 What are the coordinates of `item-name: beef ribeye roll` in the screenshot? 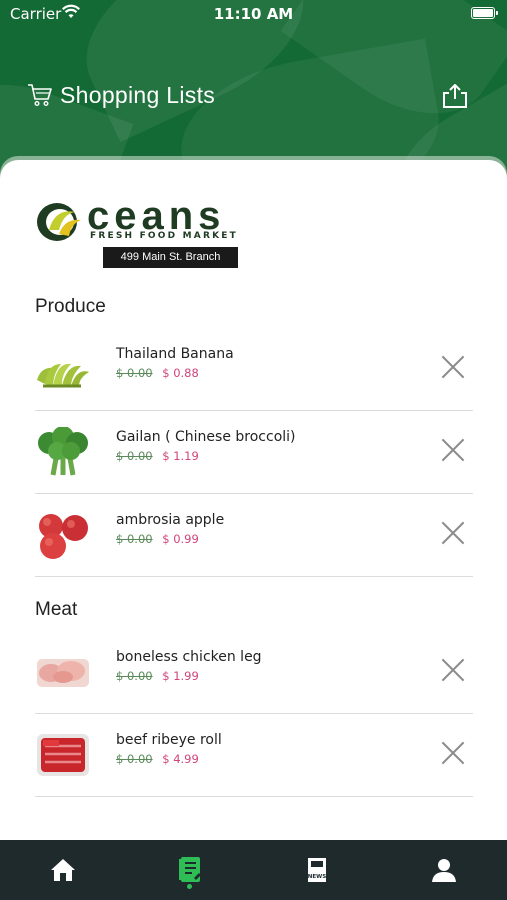 It's located at (169, 740).